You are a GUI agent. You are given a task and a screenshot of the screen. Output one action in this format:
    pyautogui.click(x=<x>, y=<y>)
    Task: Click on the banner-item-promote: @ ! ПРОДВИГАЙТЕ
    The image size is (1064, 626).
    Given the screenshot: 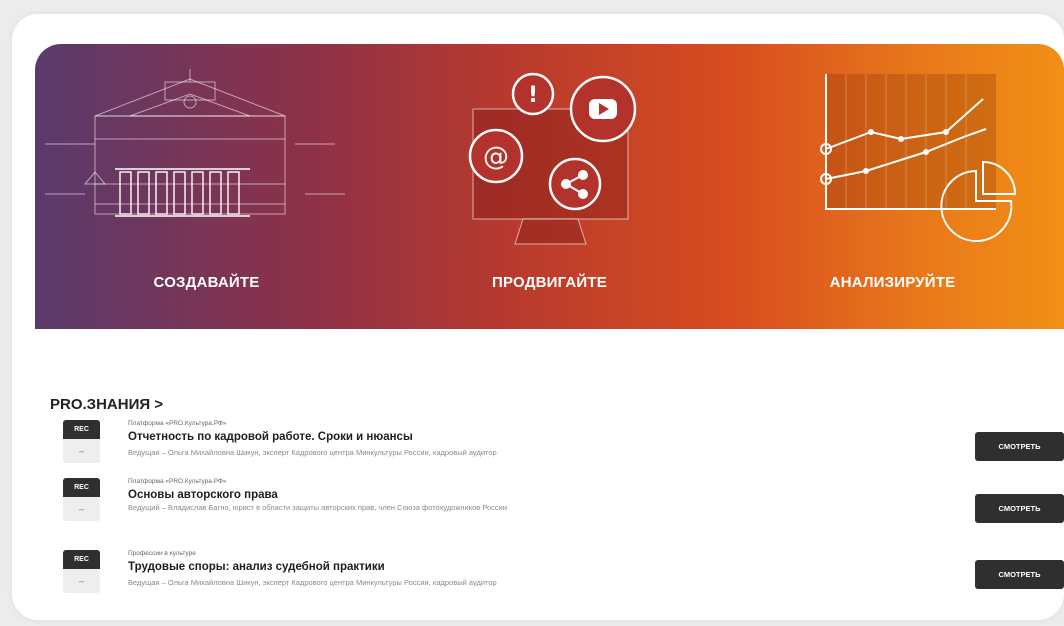 What is the action you would take?
    pyautogui.click(x=549, y=186)
    